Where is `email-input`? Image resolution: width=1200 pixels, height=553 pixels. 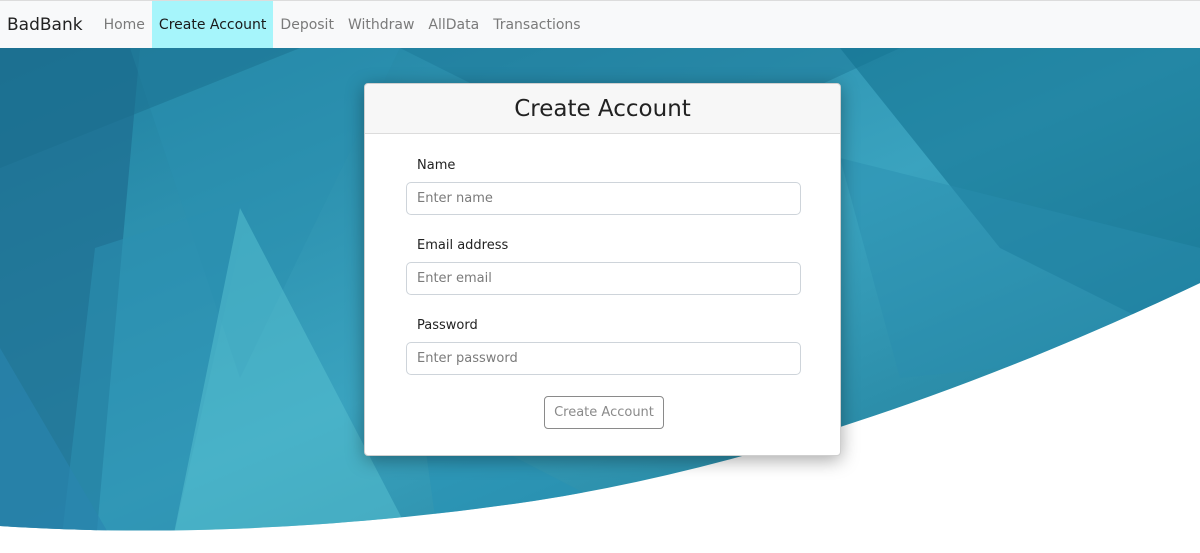
email-input is located at coordinates (603, 278).